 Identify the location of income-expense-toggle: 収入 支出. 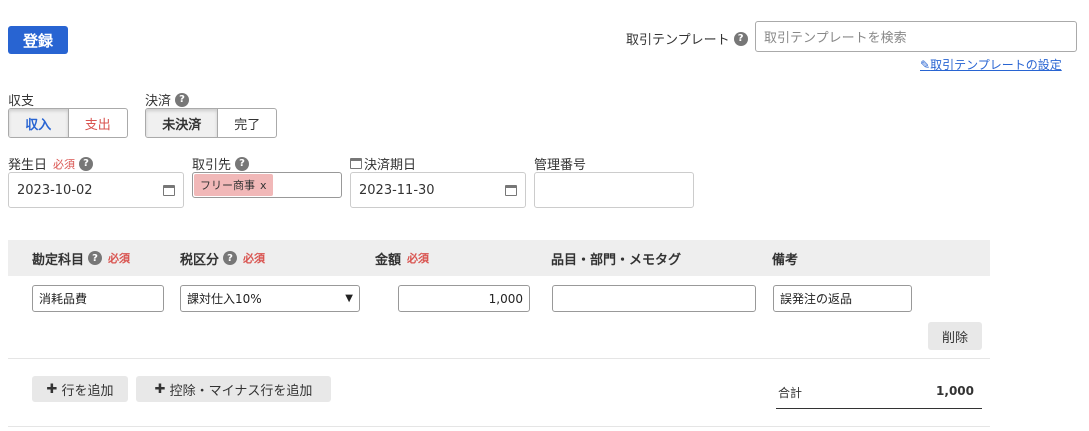
(68, 123).